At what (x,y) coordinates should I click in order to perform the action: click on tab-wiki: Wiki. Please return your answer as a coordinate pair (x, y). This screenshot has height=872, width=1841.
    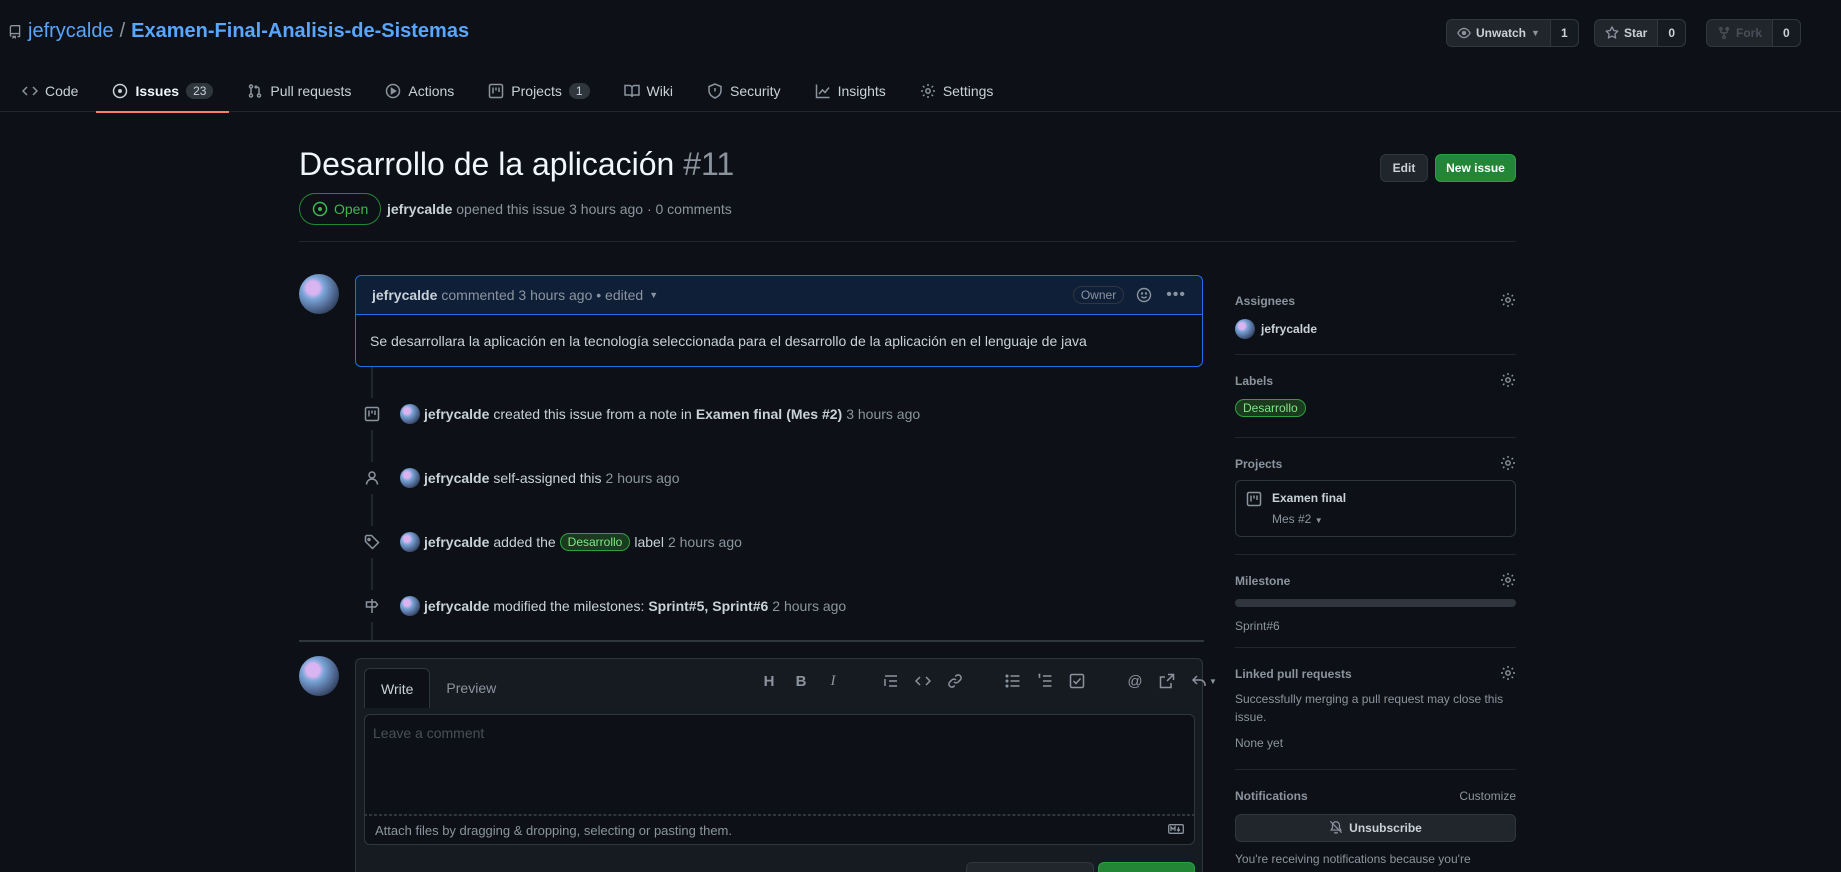
    Looking at the image, I should click on (656, 91).